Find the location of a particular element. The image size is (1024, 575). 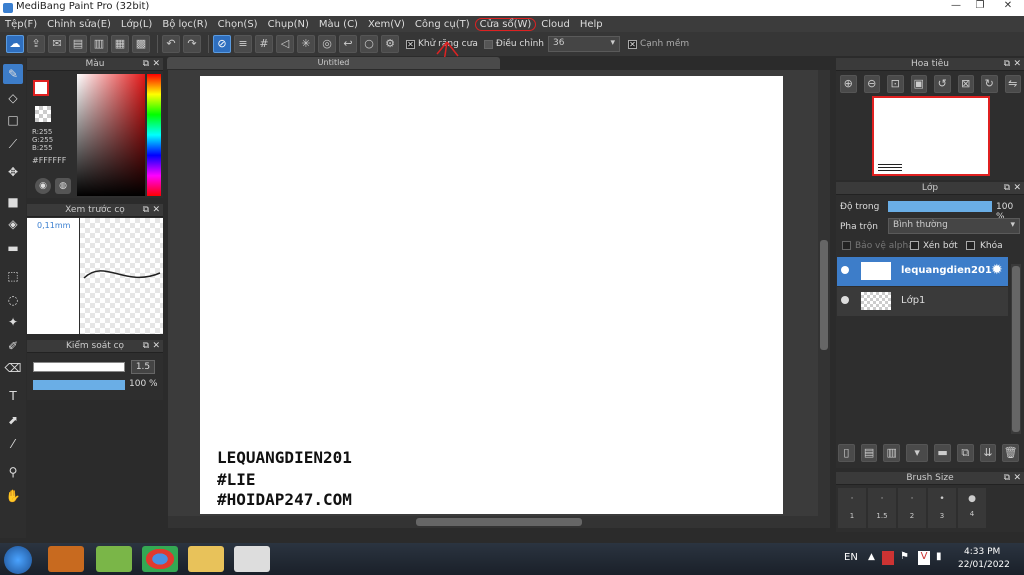

snap-settings-icon: ⚙ is located at coordinates (390, 44).